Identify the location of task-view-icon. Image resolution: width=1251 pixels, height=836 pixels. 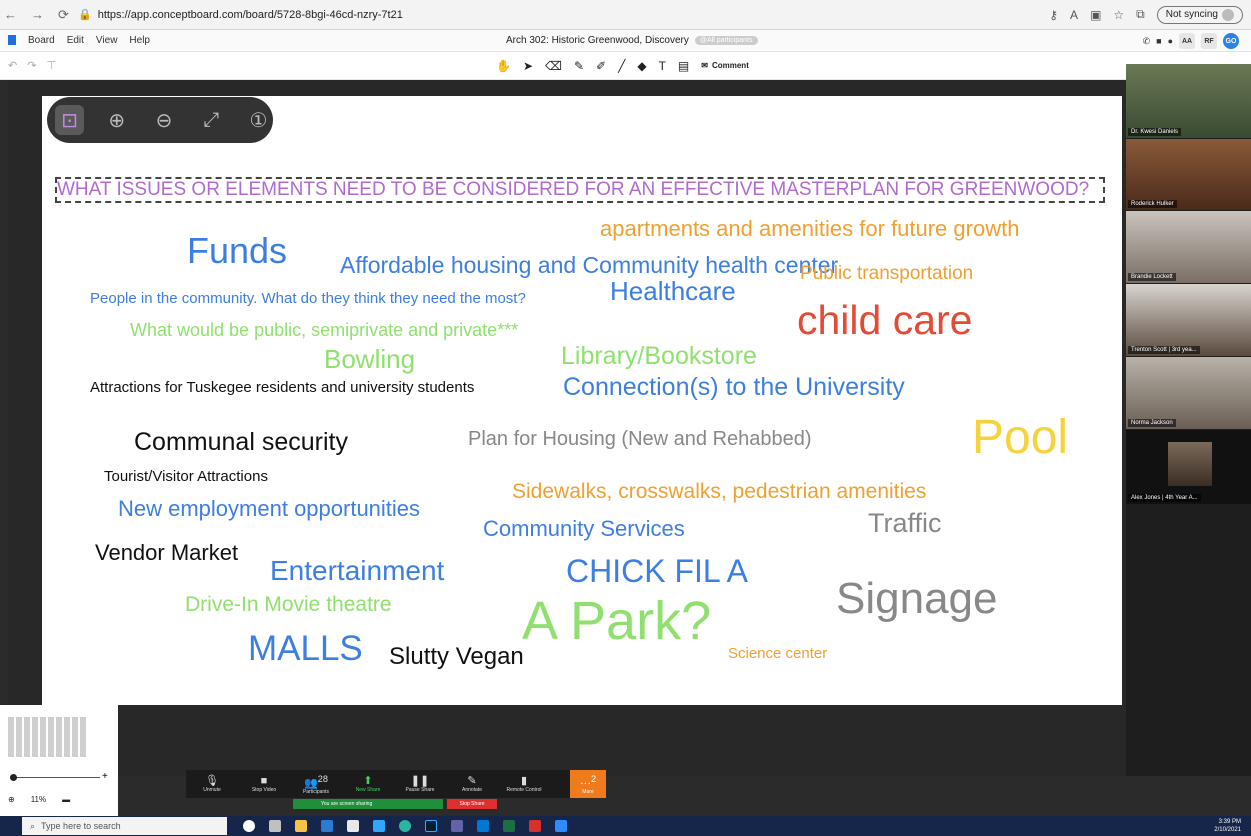
(275, 826).